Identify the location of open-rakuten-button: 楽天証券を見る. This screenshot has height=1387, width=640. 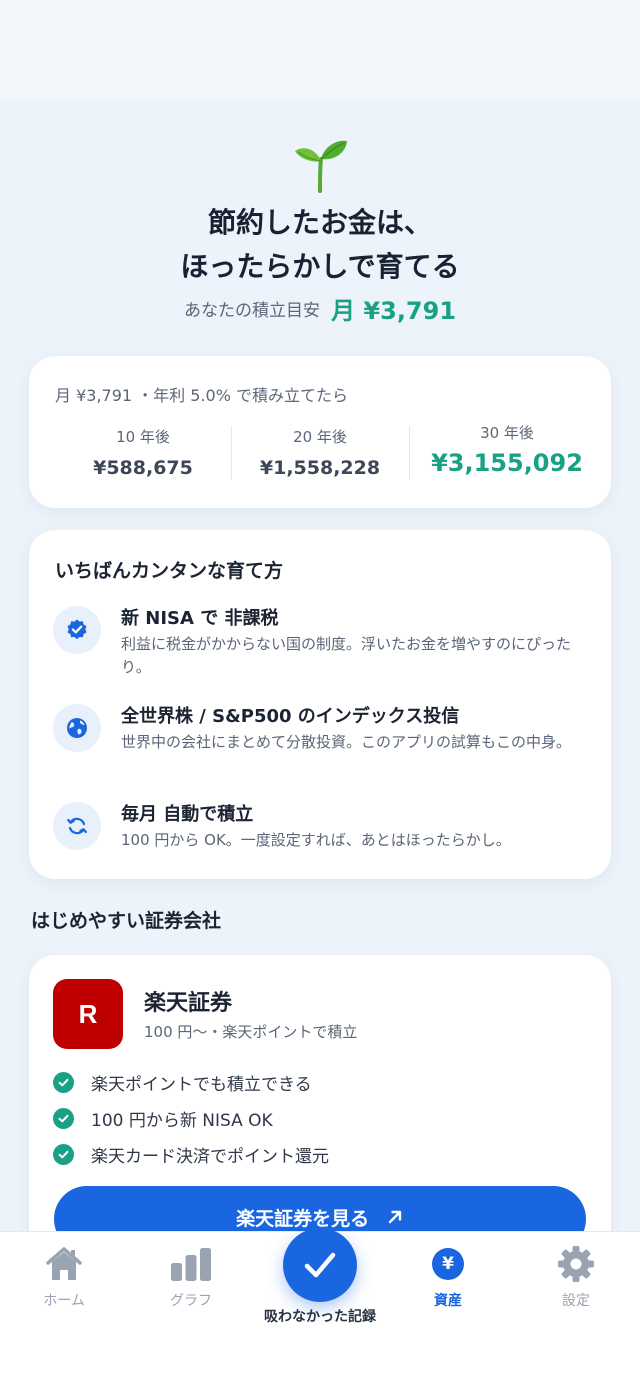
(320, 1208).